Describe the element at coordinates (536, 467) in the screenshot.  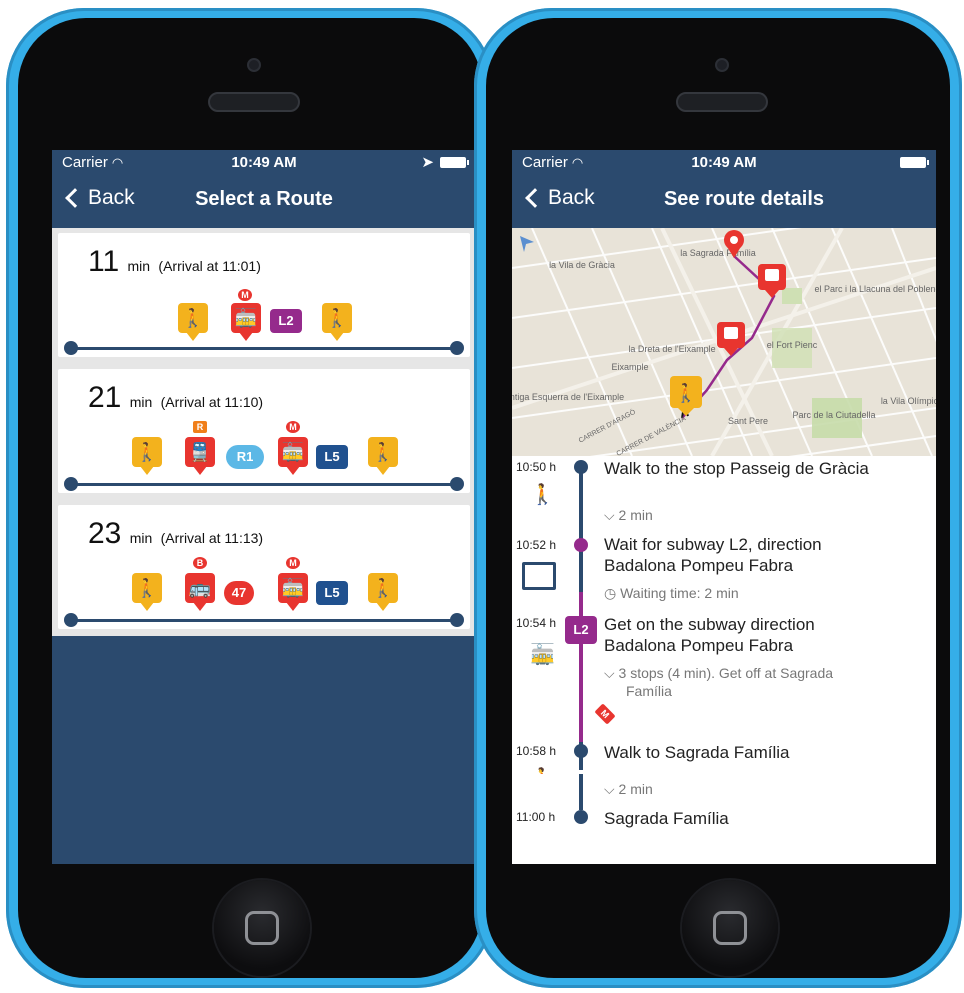
I see `step-time: 10:50 h` at that location.